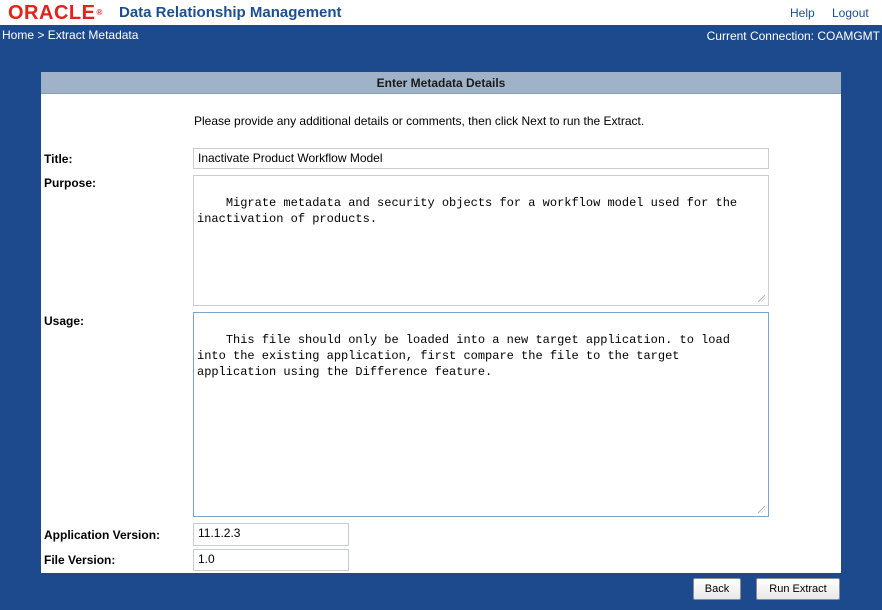 This screenshot has width=882, height=610. Describe the element at coordinates (793, 36) in the screenshot. I see `current-connection: Current Connection: COAMGMT` at that location.